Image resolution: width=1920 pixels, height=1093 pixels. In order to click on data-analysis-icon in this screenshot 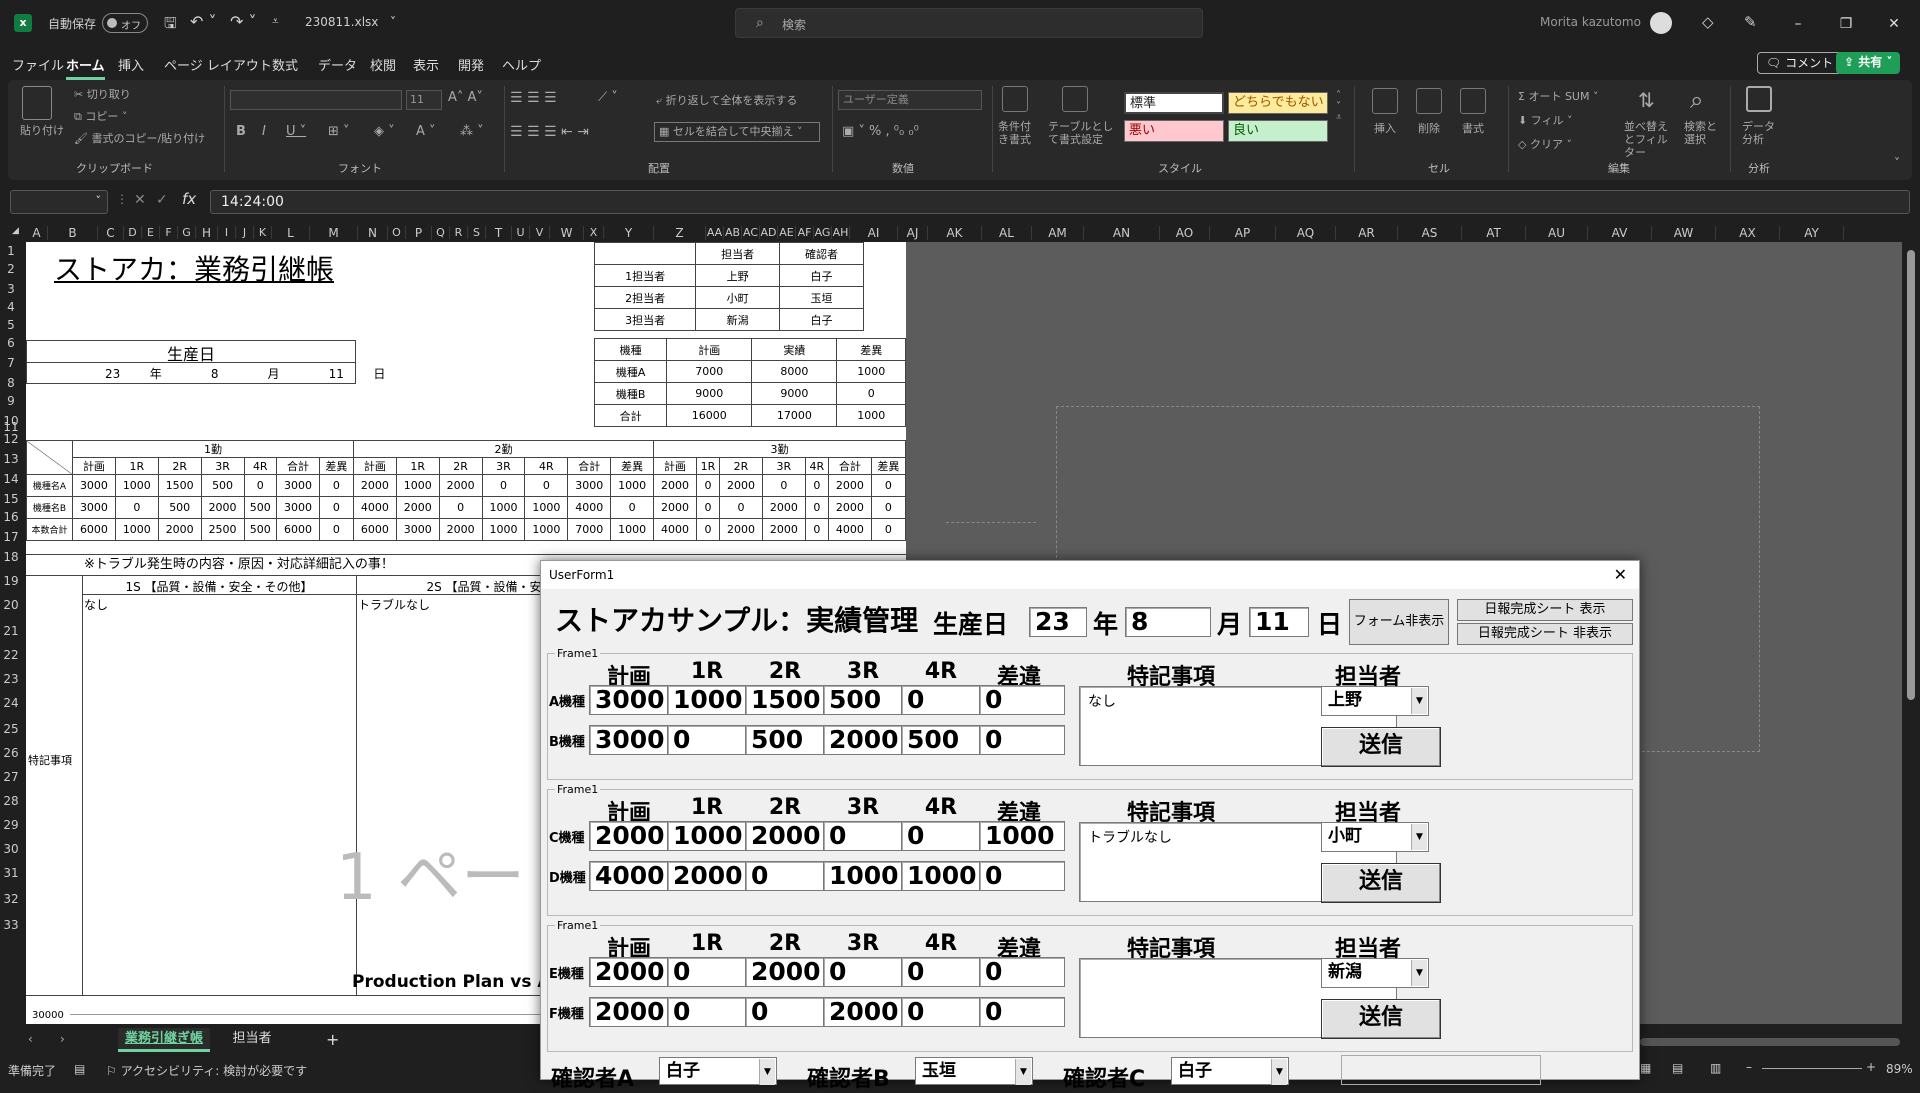, I will do `click(1759, 99)`.